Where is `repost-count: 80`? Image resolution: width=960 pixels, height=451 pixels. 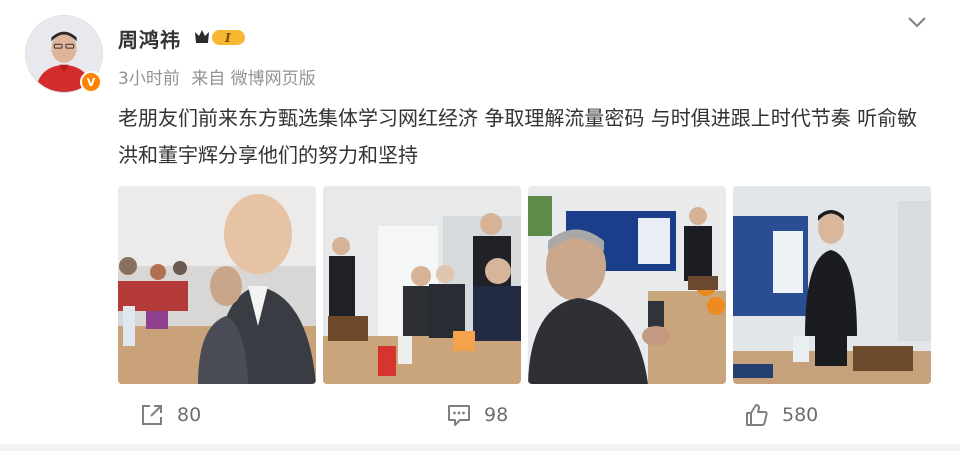
repost-count: 80 is located at coordinates (189, 415).